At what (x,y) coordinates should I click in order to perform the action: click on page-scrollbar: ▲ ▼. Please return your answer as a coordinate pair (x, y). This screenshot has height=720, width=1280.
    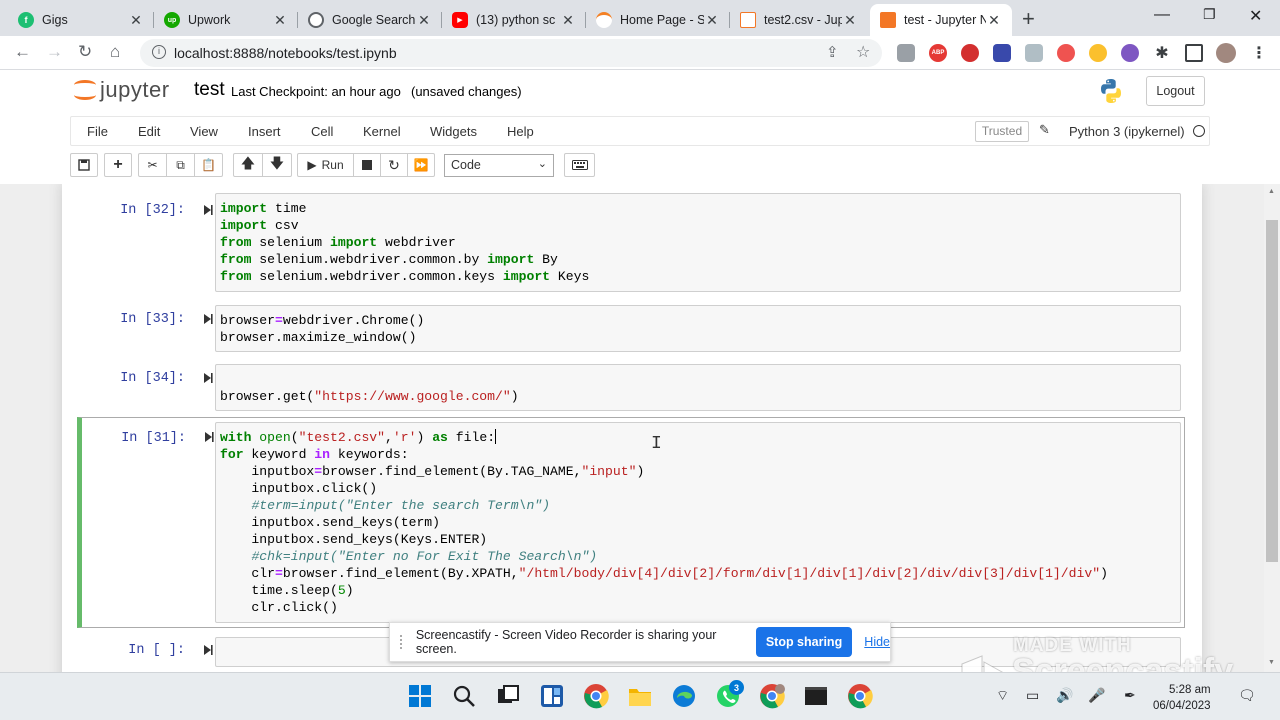
    Looking at the image, I should click on (1272, 428).